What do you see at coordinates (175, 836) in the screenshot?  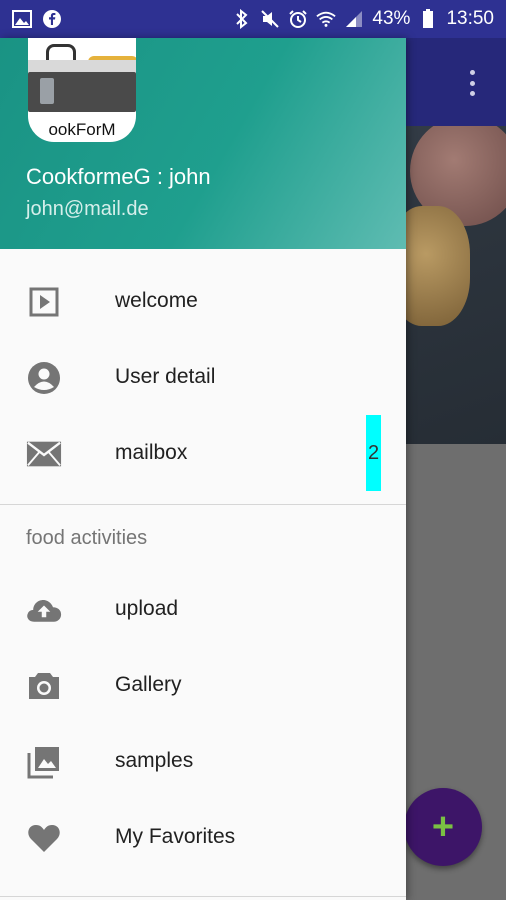 I see `menu-item-label: My Favorites` at bounding box center [175, 836].